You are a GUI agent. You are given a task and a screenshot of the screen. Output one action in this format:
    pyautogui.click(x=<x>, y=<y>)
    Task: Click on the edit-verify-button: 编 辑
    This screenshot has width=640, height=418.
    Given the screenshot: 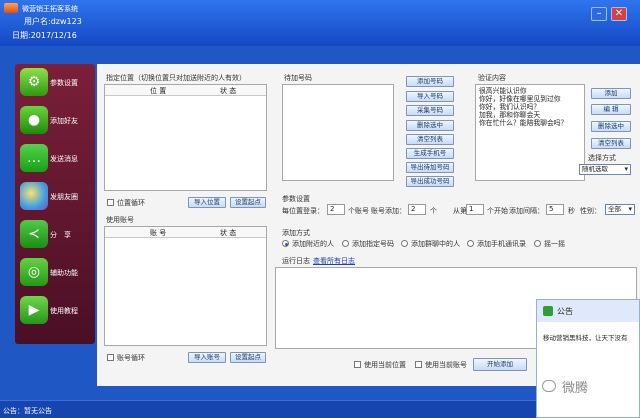 What is the action you would take?
    pyautogui.click(x=611, y=109)
    